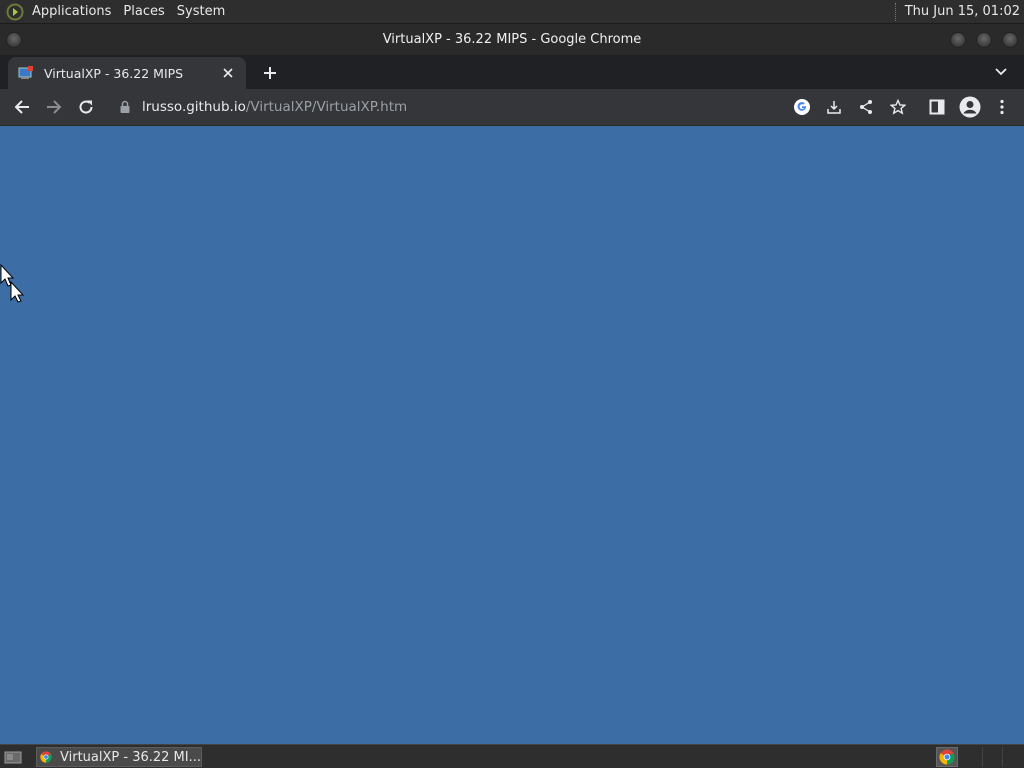 The height and width of the screenshot is (768, 1024). What do you see at coordinates (125, 107) in the screenshot?
I see `lock-icon` at bounding box center [125, 107].